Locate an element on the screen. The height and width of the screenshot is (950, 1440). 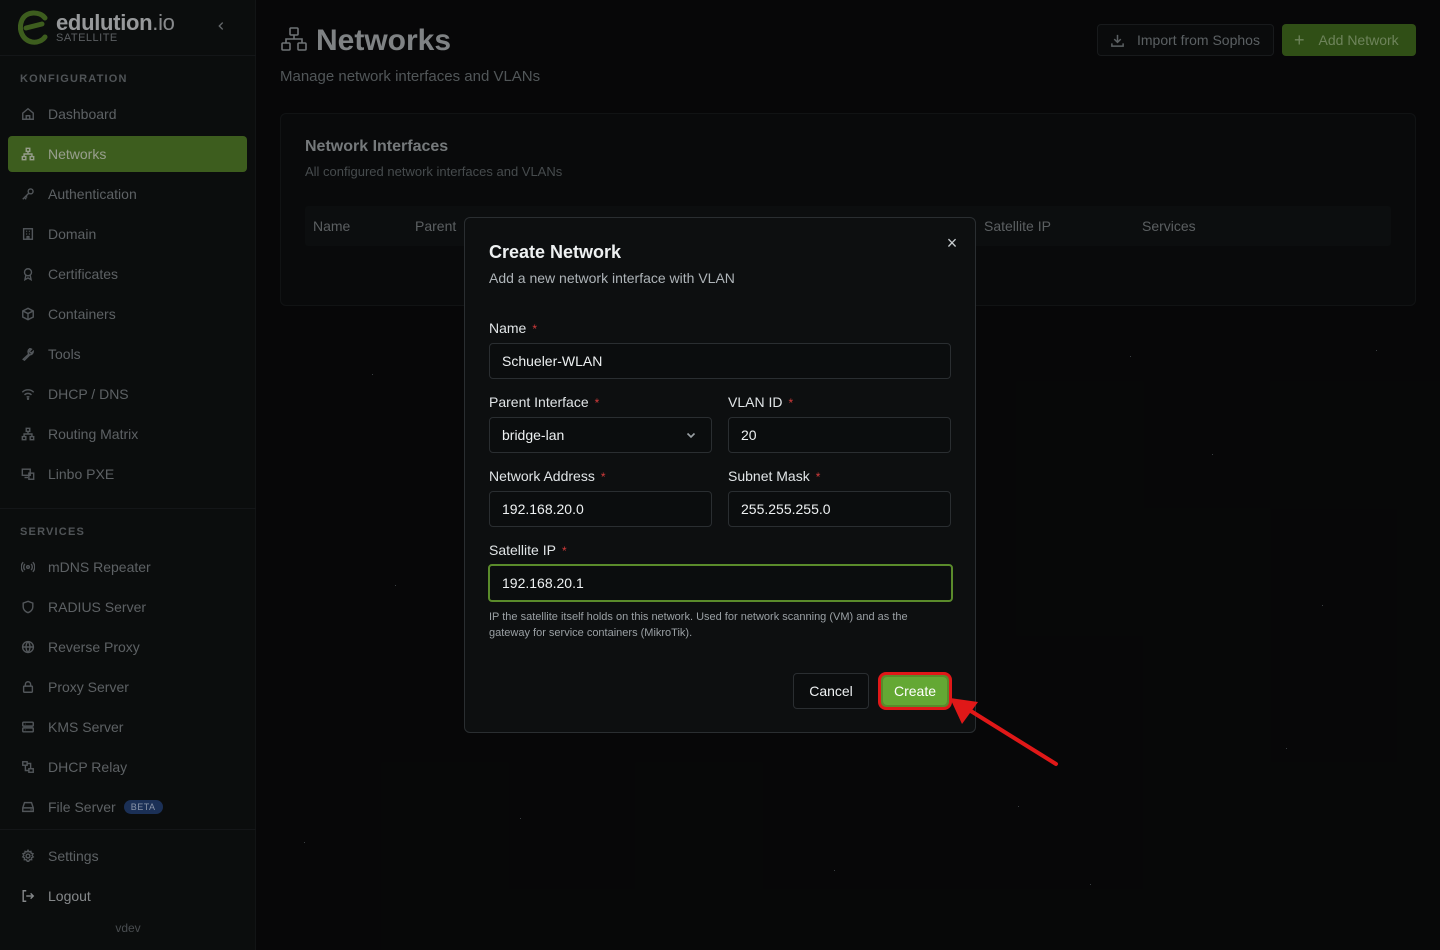
close-dialog-button: × is located at coordinates (952, 243).